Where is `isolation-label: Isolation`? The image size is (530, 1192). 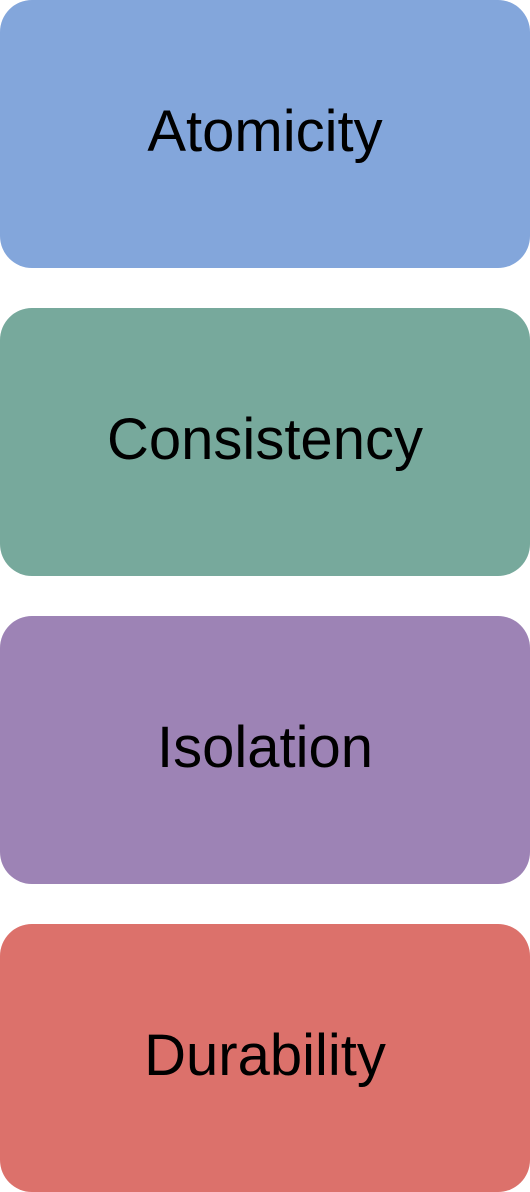
isolation-label: Isolation is located at coordinates (265, 747).